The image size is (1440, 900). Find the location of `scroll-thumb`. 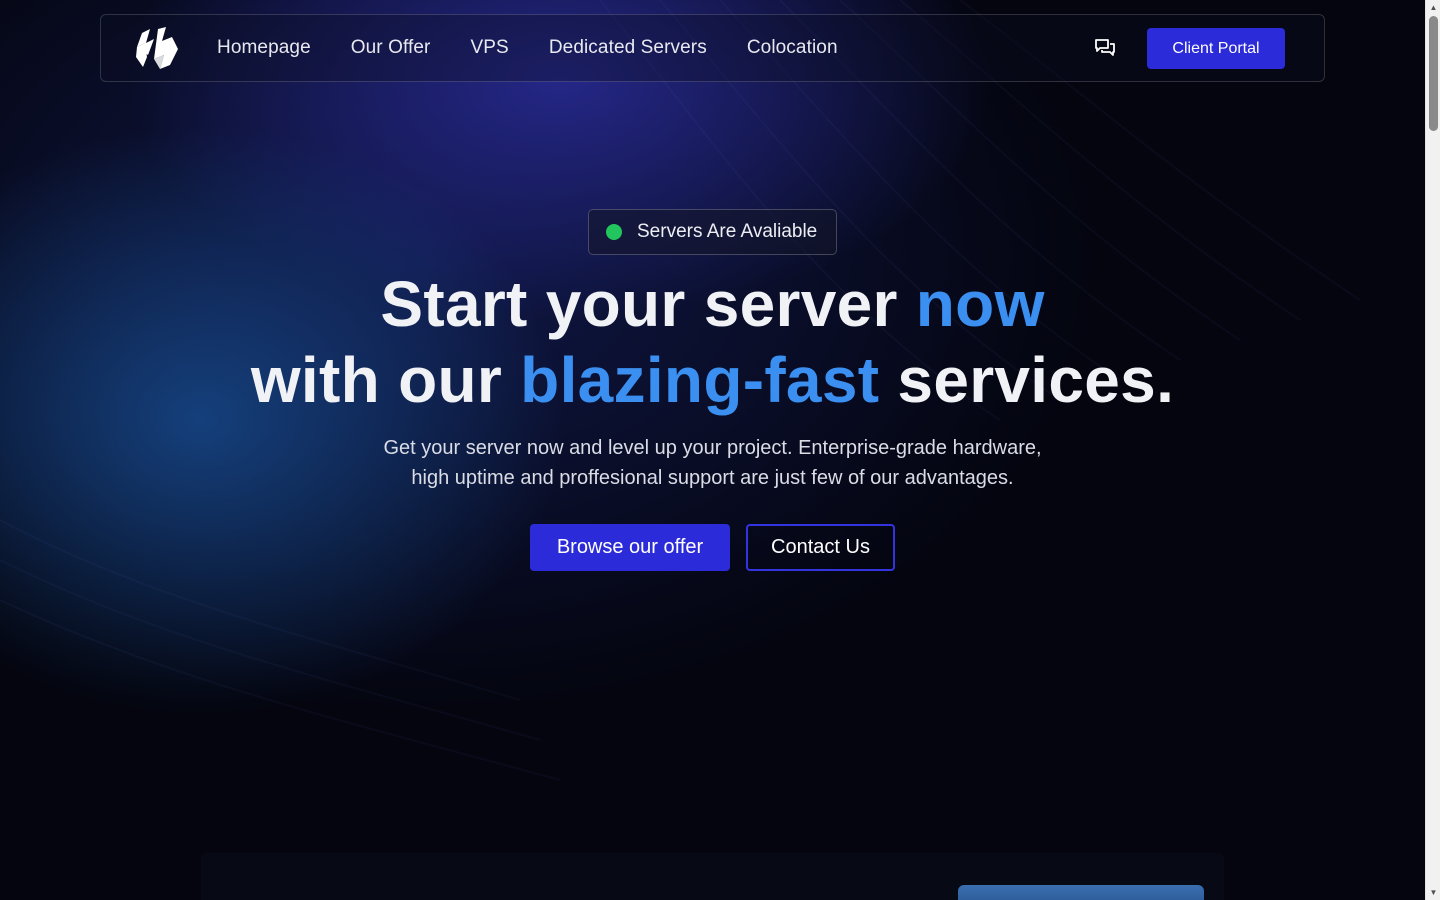

scroll-thumb is located at coordinates (1433, 73).